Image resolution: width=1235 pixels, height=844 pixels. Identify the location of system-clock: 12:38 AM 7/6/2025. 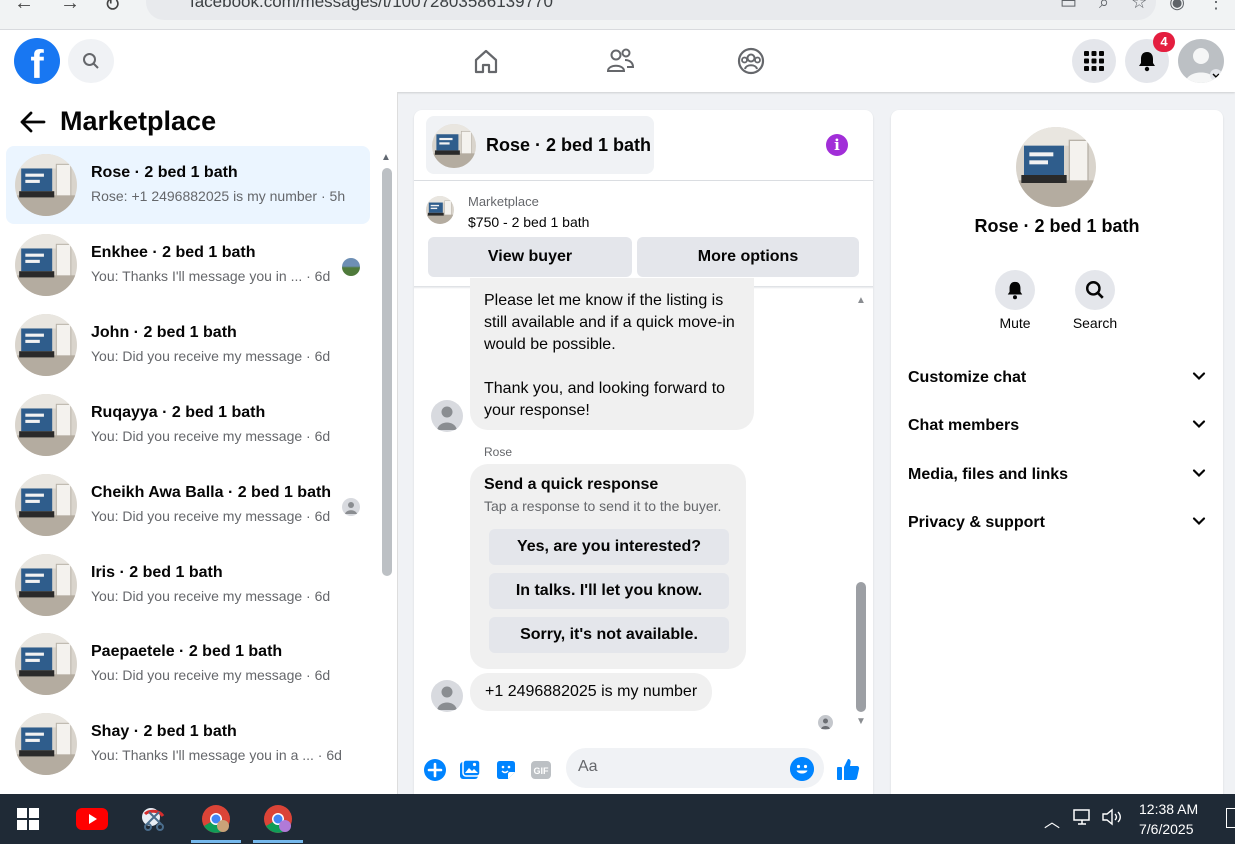
(1168, 819).